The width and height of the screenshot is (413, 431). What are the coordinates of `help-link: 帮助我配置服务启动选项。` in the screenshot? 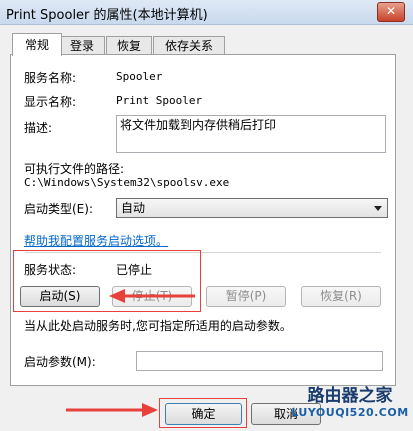 It's located at (96, 240).